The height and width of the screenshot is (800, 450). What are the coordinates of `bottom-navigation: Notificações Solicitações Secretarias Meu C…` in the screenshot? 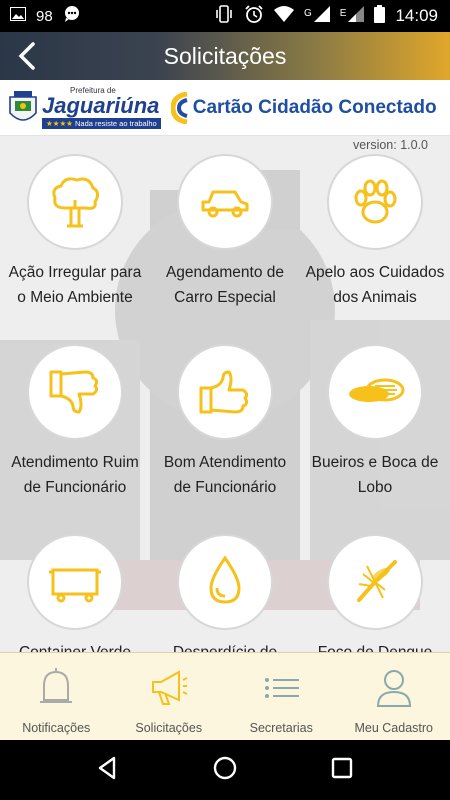 It's located at (225, 696).